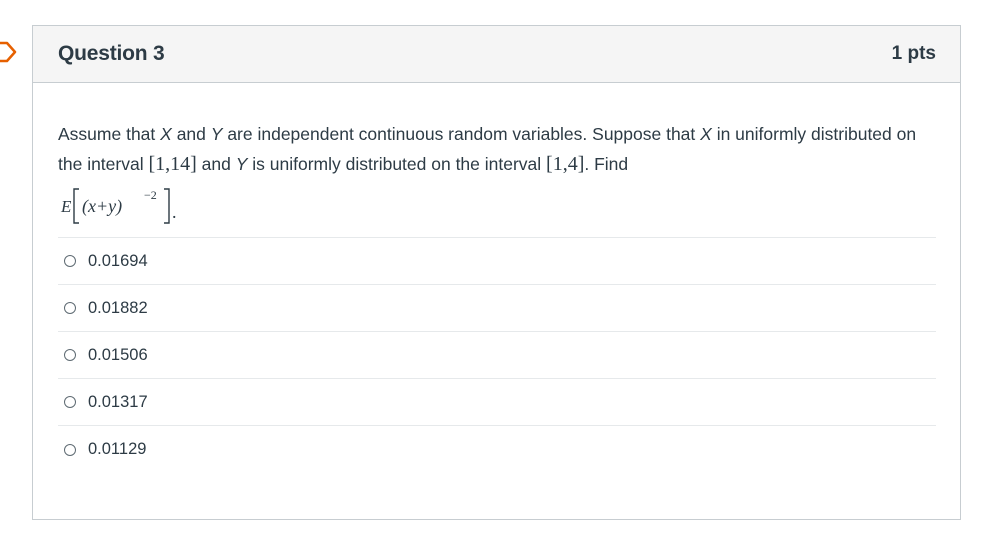 The width and height of the screenshot is (985, 540). What do you see at coordinates (497, 449) in the screenshot?
I see `answer-option-5: 0.01129` at bounding box center [497, 449].